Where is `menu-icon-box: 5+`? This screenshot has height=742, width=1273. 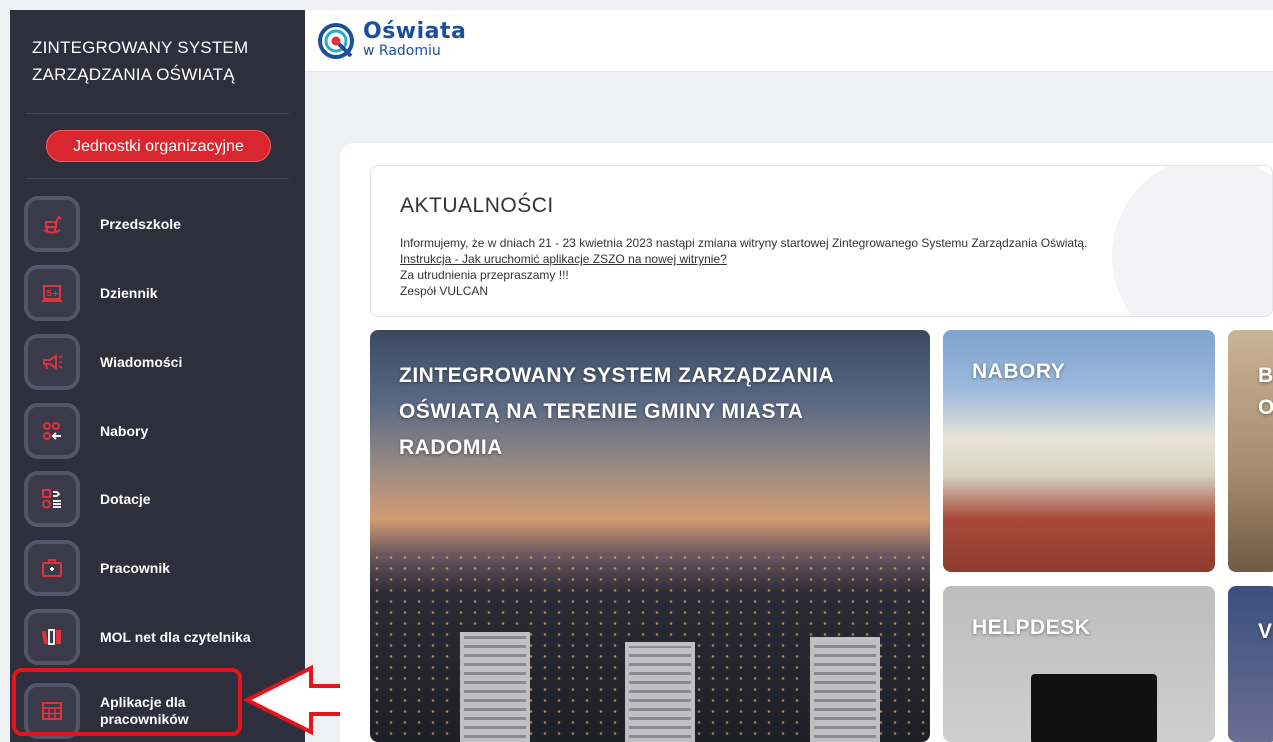 menu-icon-box: 5+ is located at coordinates (52, 293).